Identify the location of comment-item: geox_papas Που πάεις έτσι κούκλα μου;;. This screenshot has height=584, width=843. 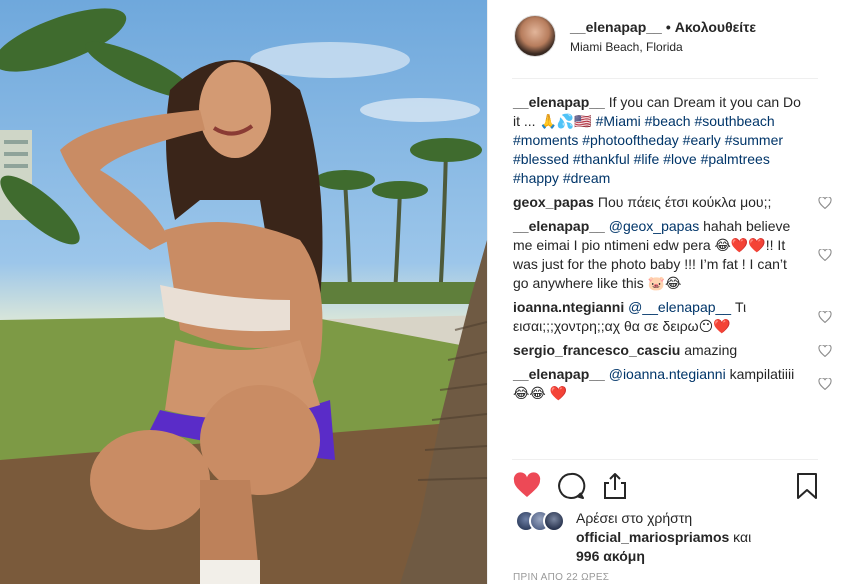
(672, 202).